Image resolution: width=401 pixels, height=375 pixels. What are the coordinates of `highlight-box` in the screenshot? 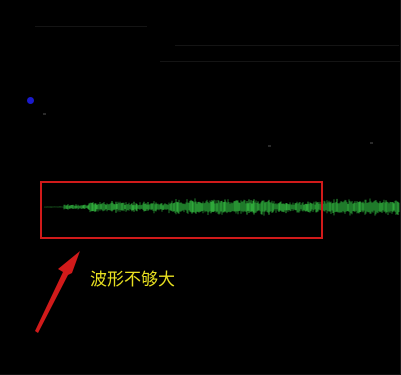 It's located at (181, 210).